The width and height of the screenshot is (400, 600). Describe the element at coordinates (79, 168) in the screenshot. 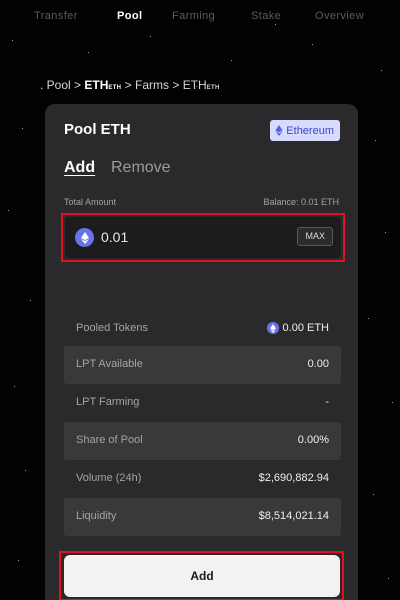

I see `tab-add: Add` at that location.